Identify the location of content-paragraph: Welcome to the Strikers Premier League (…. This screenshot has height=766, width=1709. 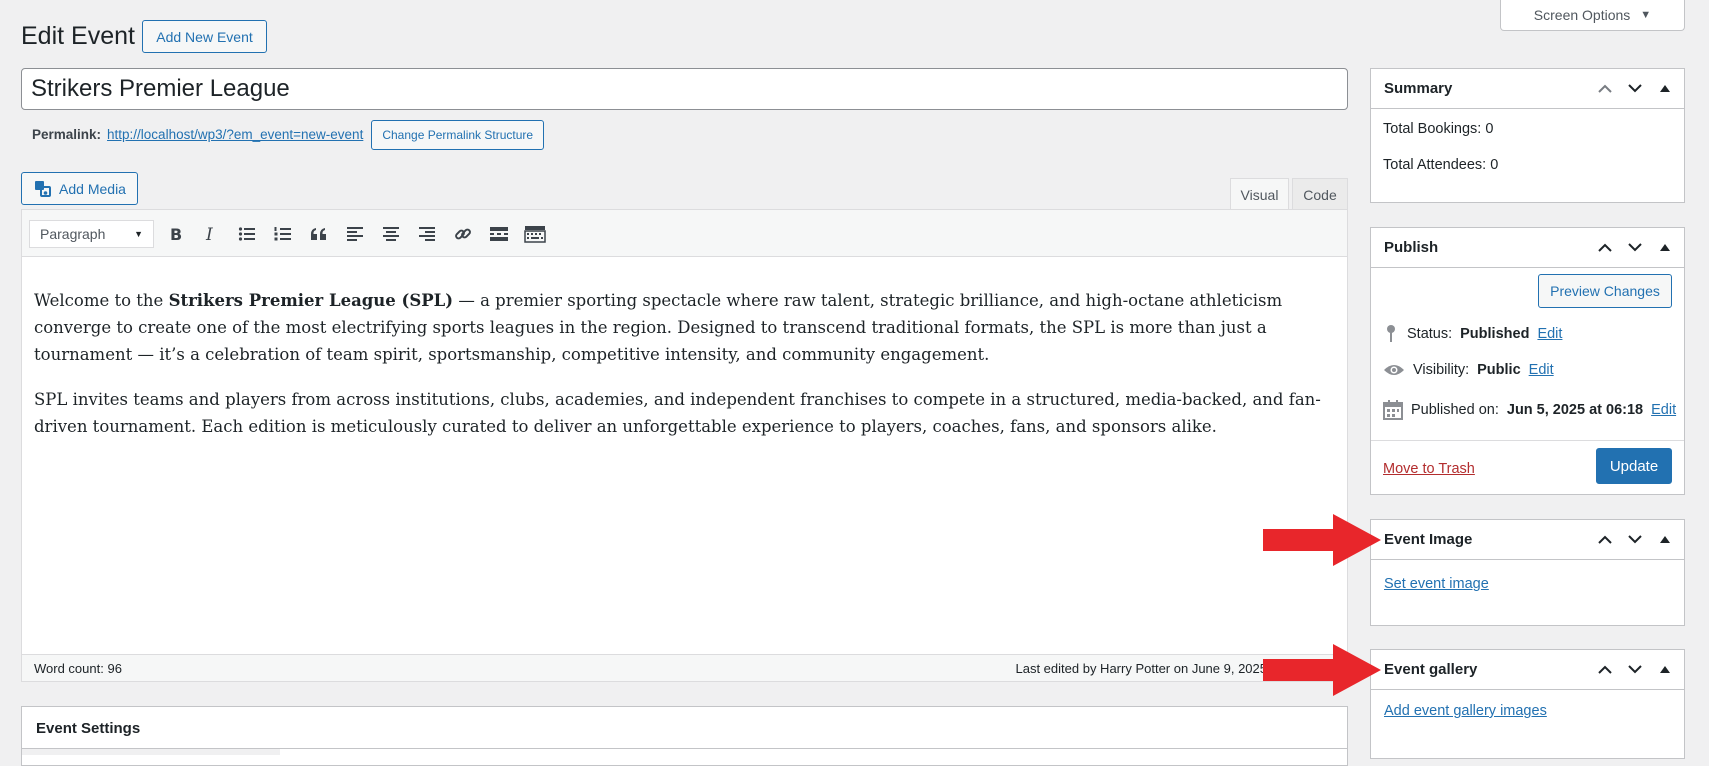
(684, 327).